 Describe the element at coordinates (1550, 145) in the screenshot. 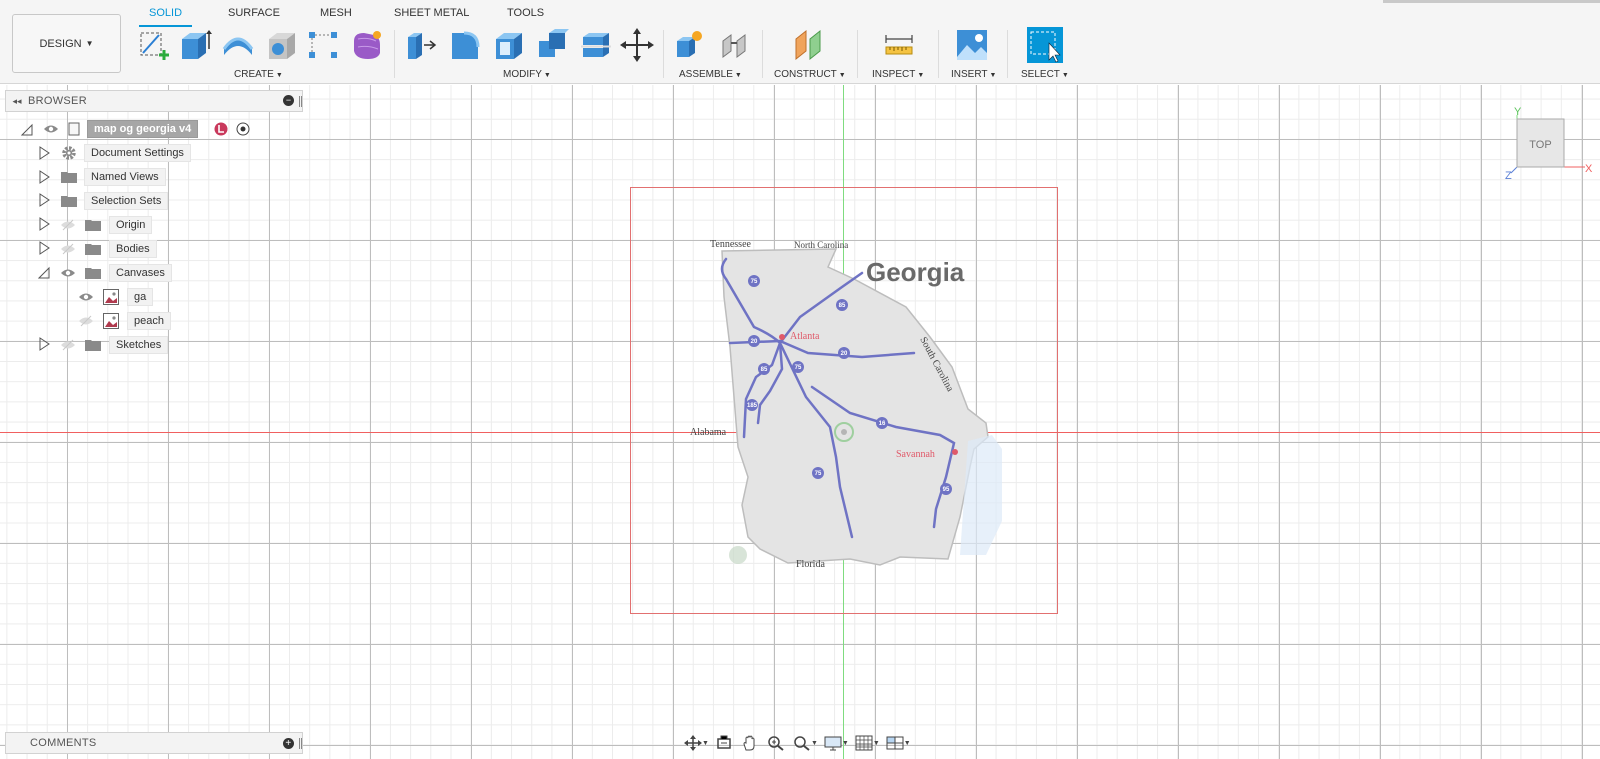

I see `view-cube: TOP X Y Z` at that location.